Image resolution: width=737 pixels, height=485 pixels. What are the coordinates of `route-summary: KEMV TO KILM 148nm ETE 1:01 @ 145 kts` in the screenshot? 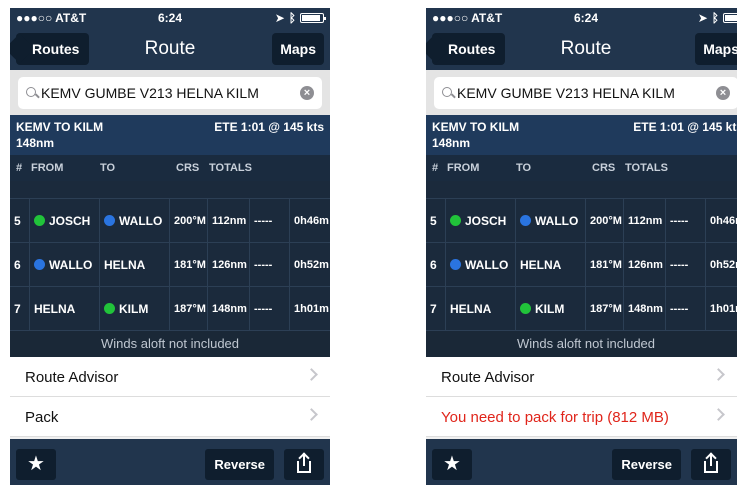 It's located at (581, 135).